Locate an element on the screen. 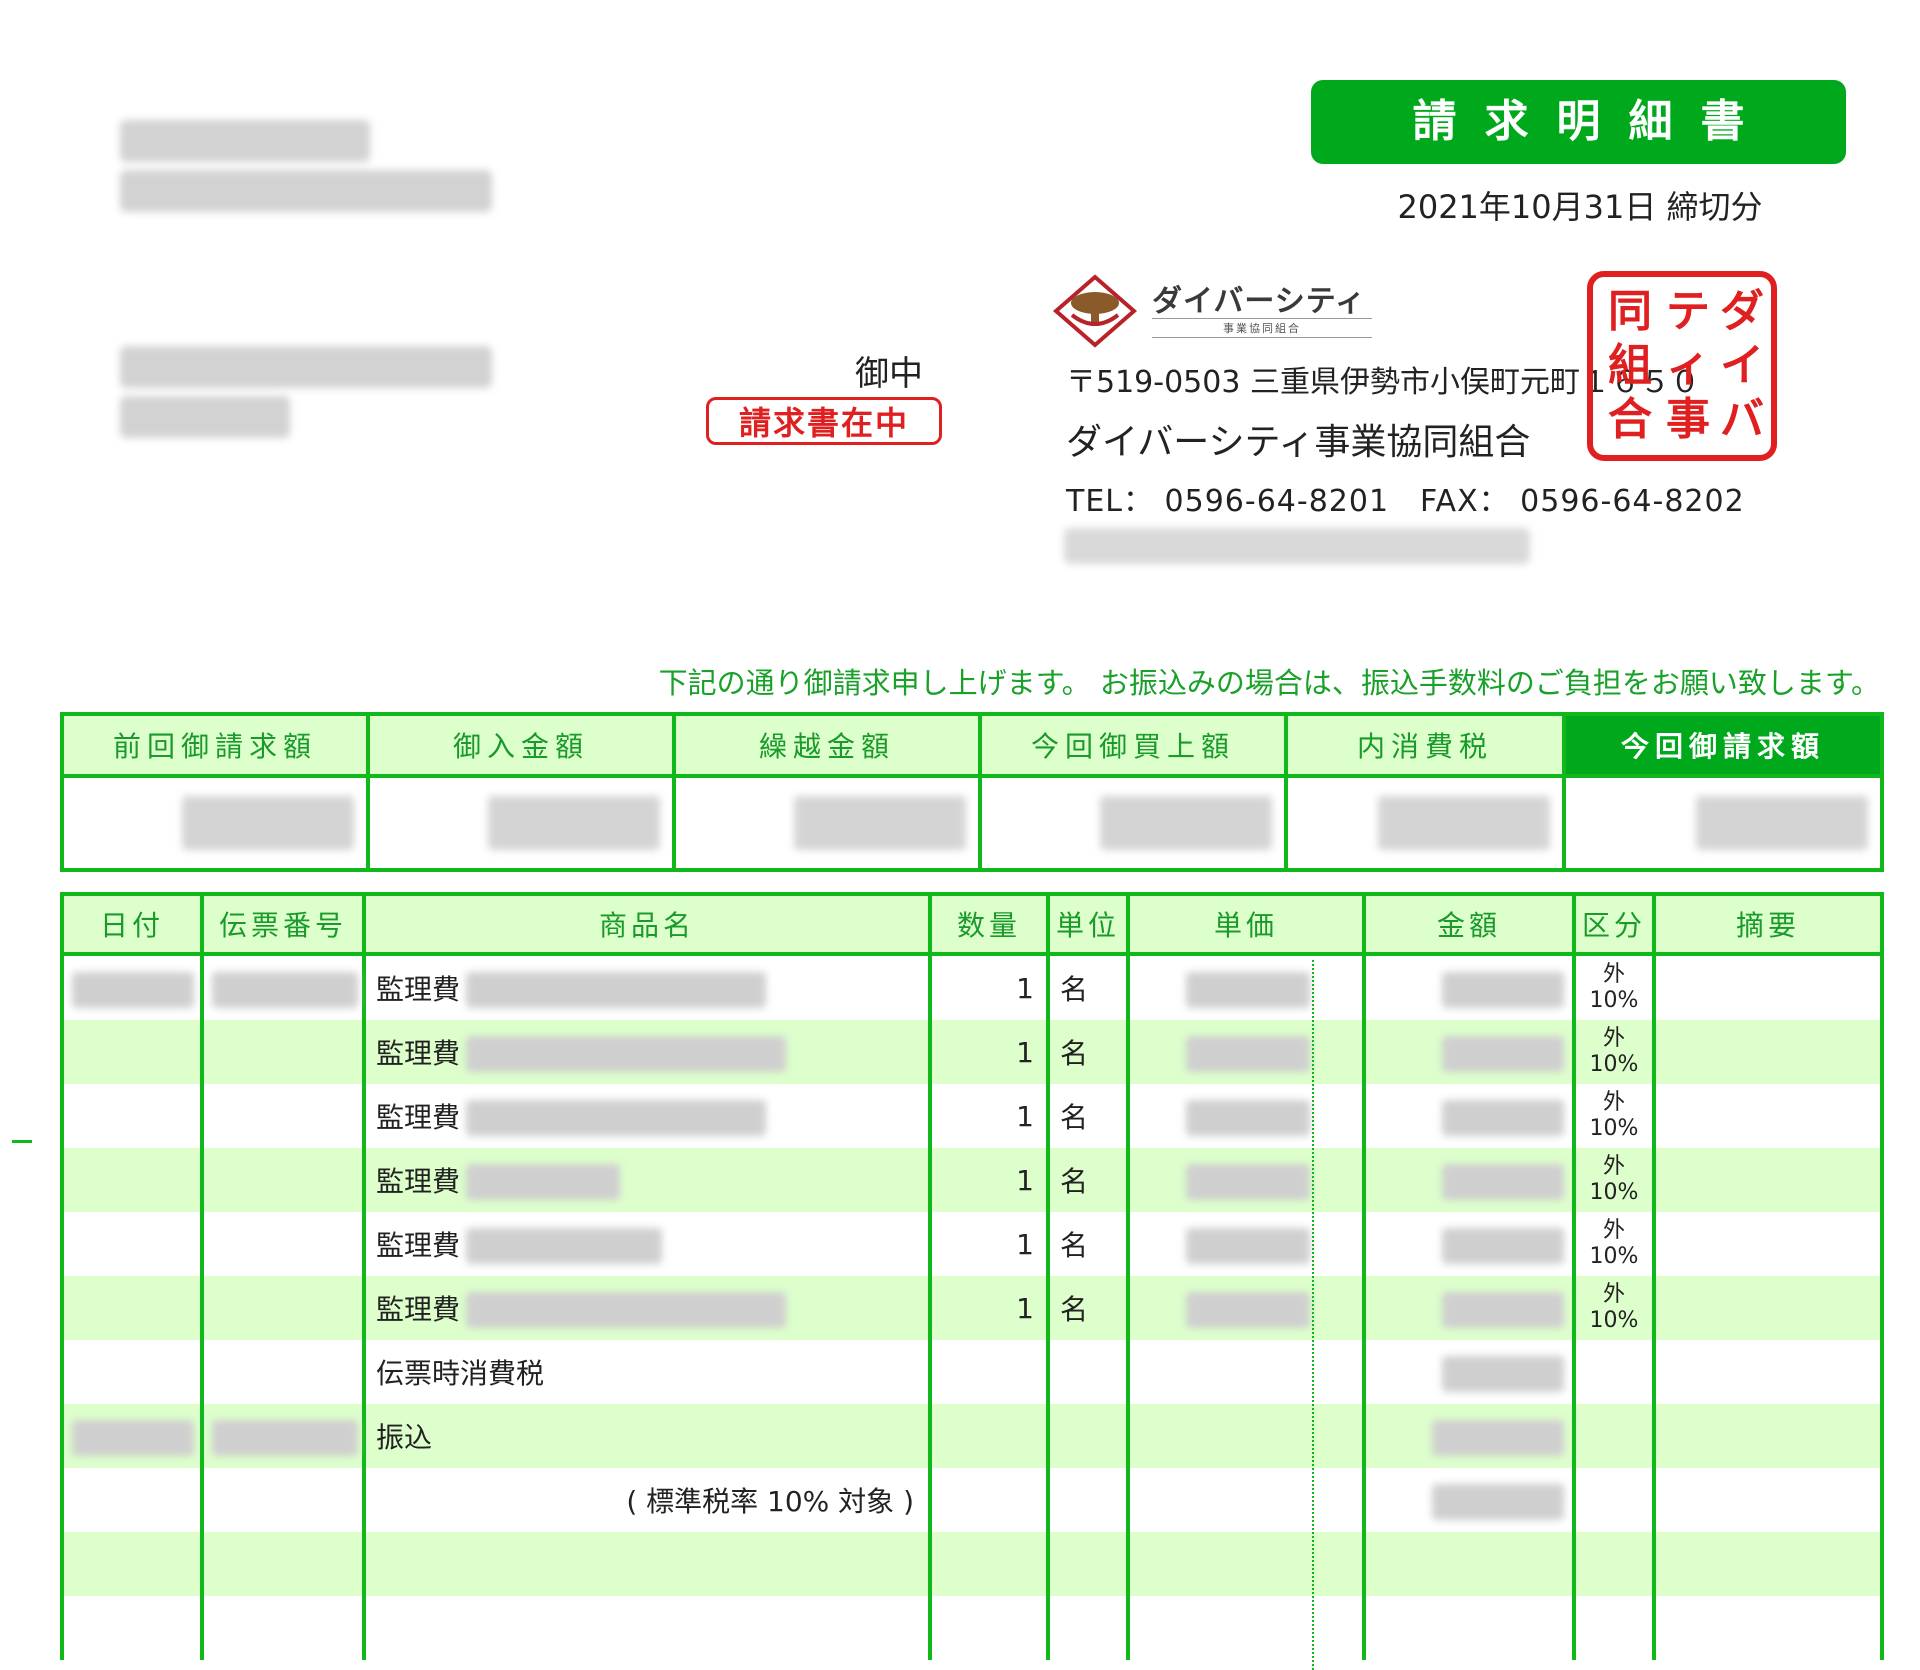 The height and width of the screenshot is (1670, 1920). summary-table: 前回御請求額 御入金額 繰越金額 今回御買上額 内消費税 今回御請求額 is located at coordinates (972, 792).